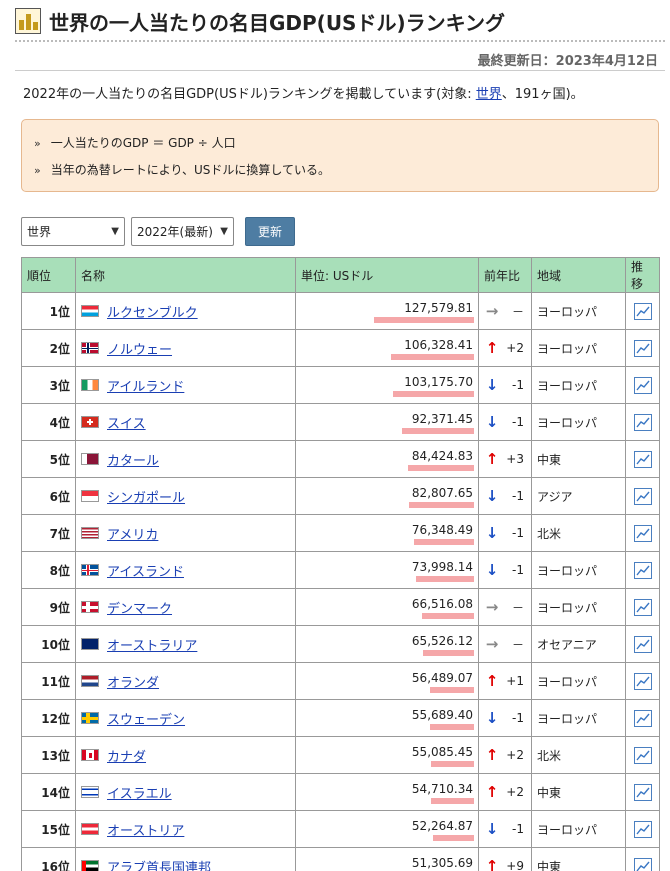 The height and width of the screenshot is (871, 670). What do you see at coordinates (48, 459) in the screenshot?
I see `rank-cell: 5位` at bounding box center [48, 459].